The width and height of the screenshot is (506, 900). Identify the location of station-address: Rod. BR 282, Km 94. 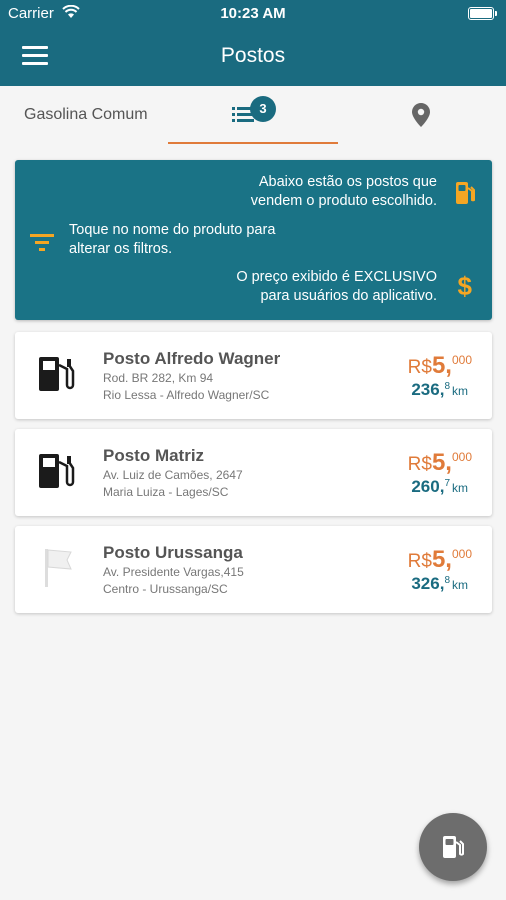
(158, 378).